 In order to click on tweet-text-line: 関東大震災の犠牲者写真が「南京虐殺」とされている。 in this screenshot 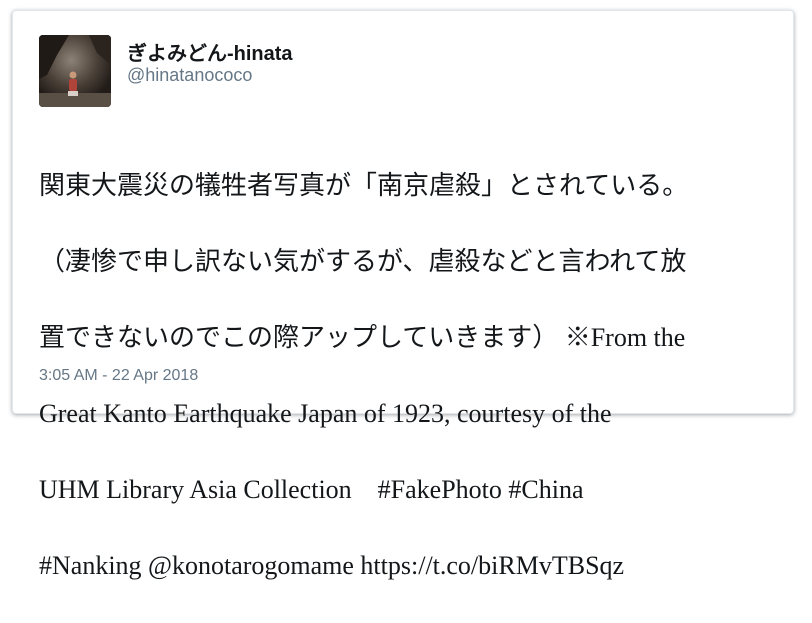, I will do `click(364, 185)`.